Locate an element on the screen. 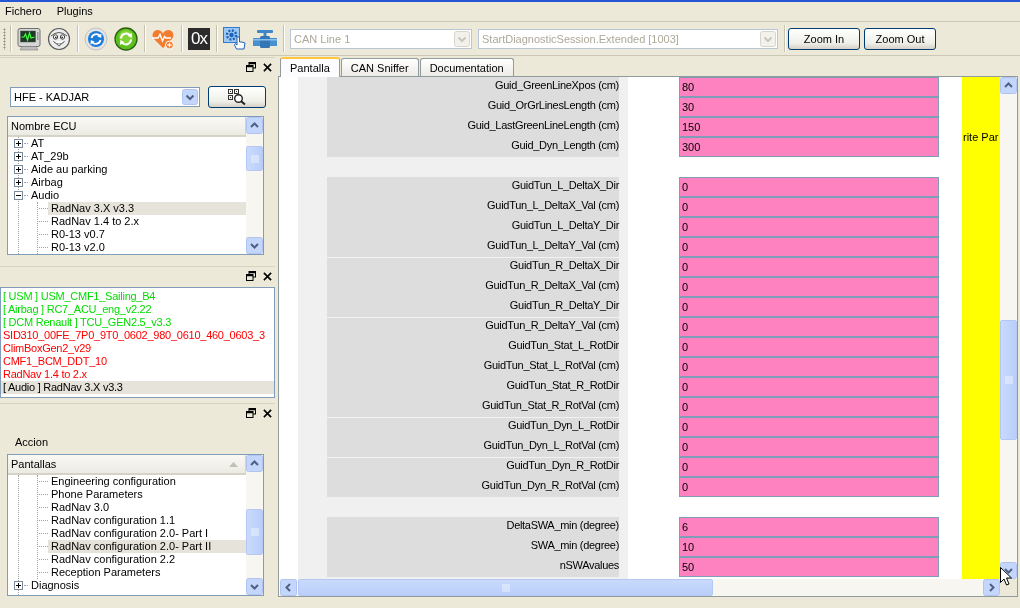 The width and height of the screenshot is (1020, 608). tree-item: Aide au parking is located at coordinates (69, 169).